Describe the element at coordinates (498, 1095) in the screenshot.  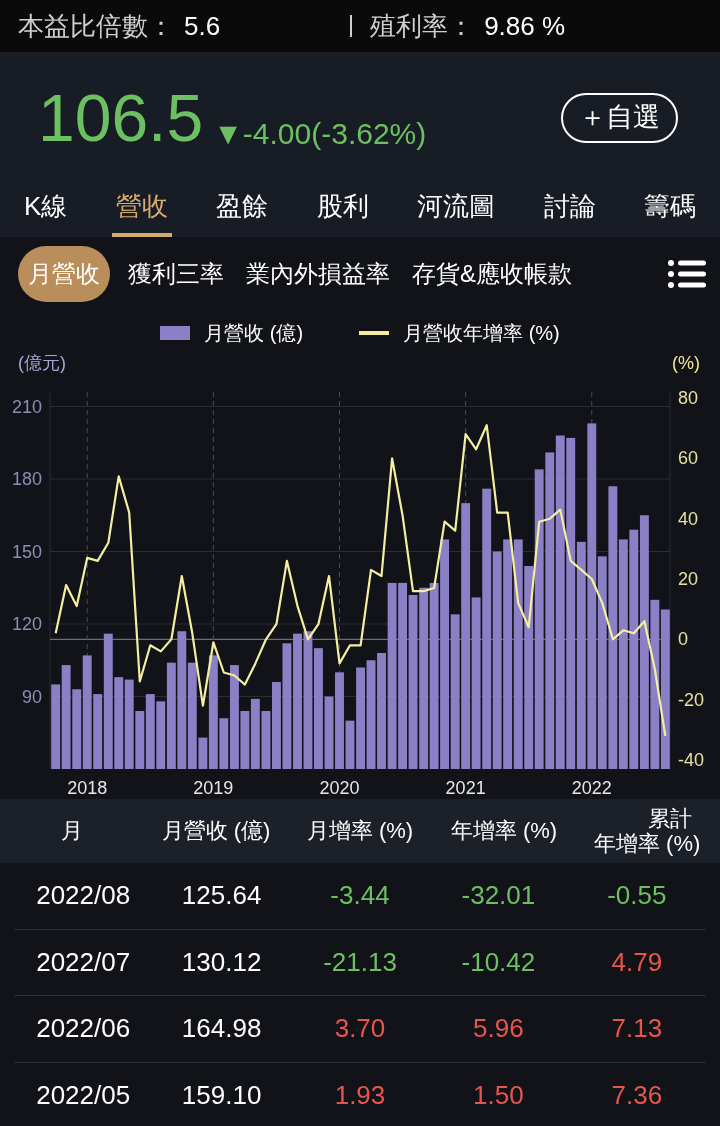
I see `table-cell-text: 1.50` at that location.